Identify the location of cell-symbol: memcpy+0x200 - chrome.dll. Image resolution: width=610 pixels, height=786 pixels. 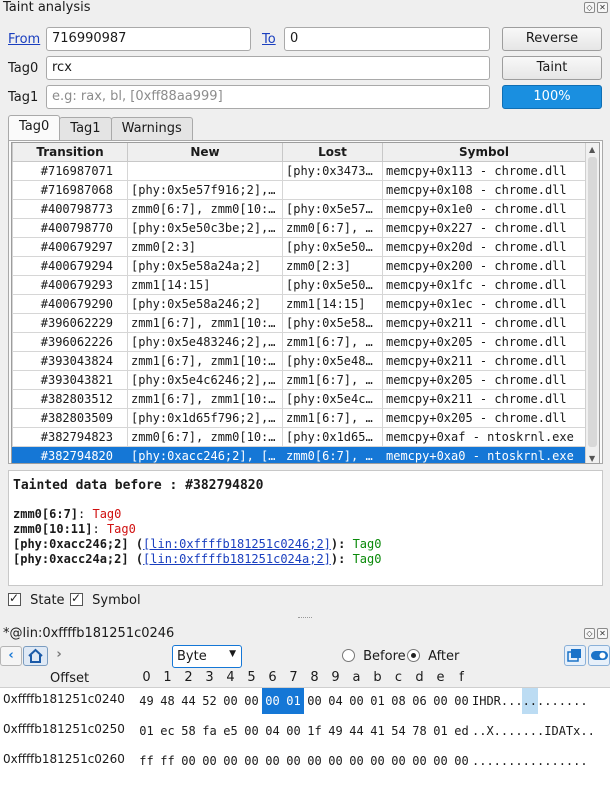
(484, 265).